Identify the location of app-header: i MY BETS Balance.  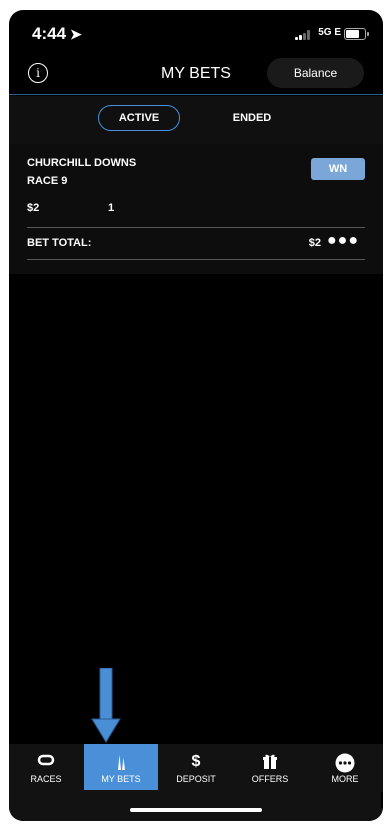
(196, 75).